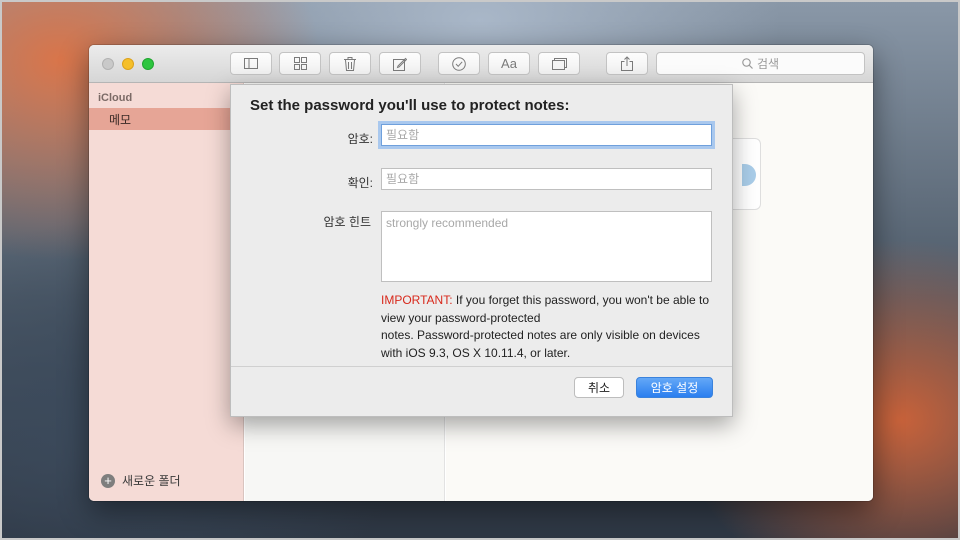 The width and height of the screenshot is (960, 540). I want to click on checkmark-circle-icon, so click(459, 63).